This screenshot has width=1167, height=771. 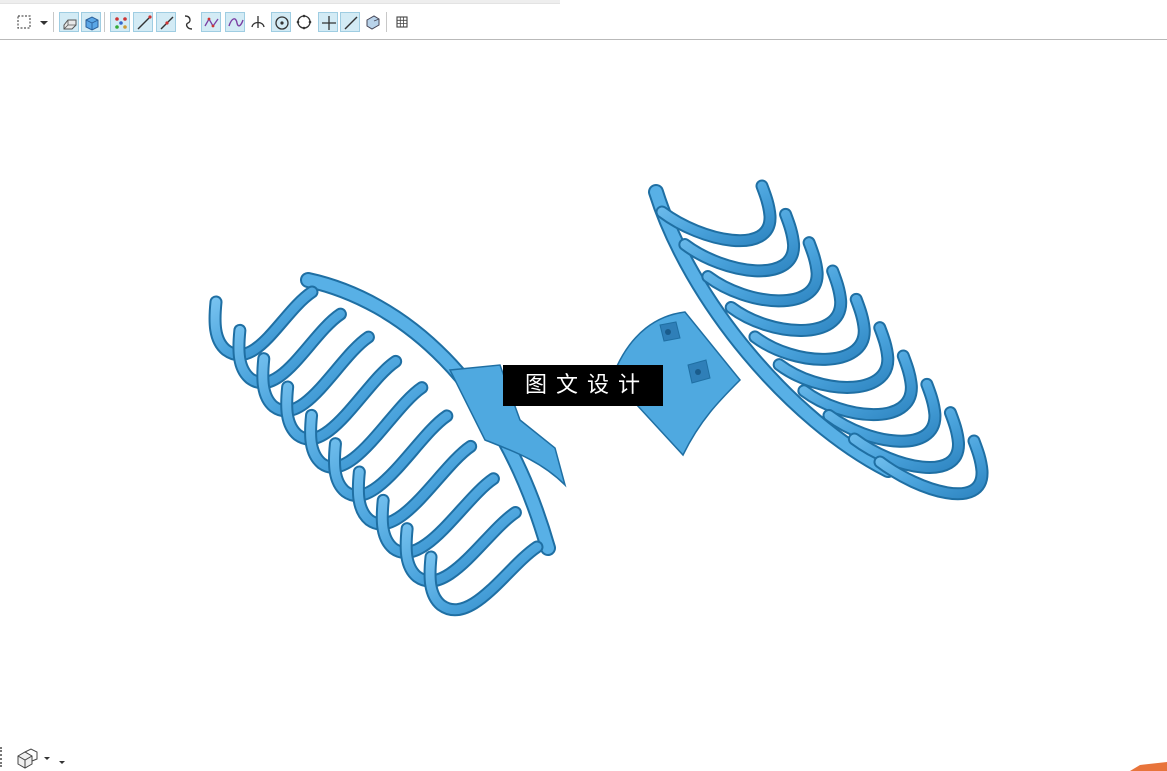 What do you see at coordinates (304, 22) in the screenshot?
I see `circle-quadrant-icon` at bounding box center [304, 22].